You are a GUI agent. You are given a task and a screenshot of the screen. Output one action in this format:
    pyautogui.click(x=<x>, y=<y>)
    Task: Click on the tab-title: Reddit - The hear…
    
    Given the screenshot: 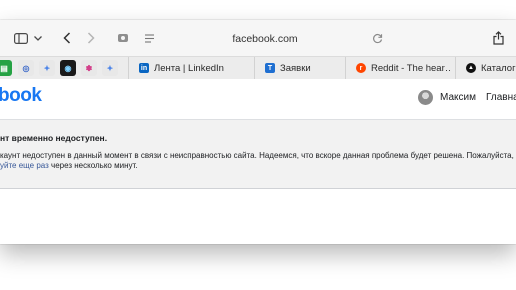 What is the action you would take?
    pyautogui.click(x=411, y=68)
    